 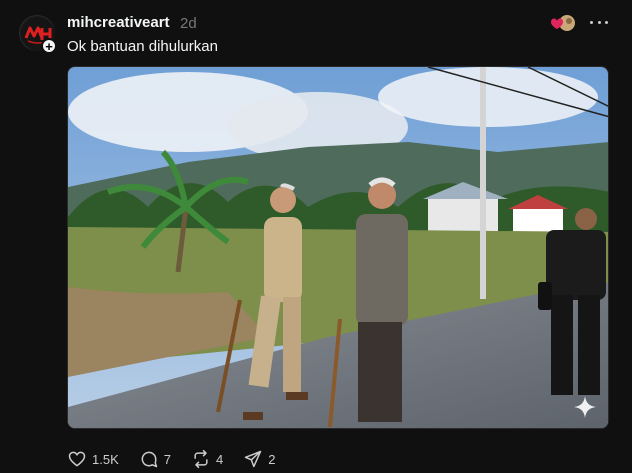 What do you see at coordinates (599, 22) in the screenshot?
I see `more-button` at bounding box center [599, 22].